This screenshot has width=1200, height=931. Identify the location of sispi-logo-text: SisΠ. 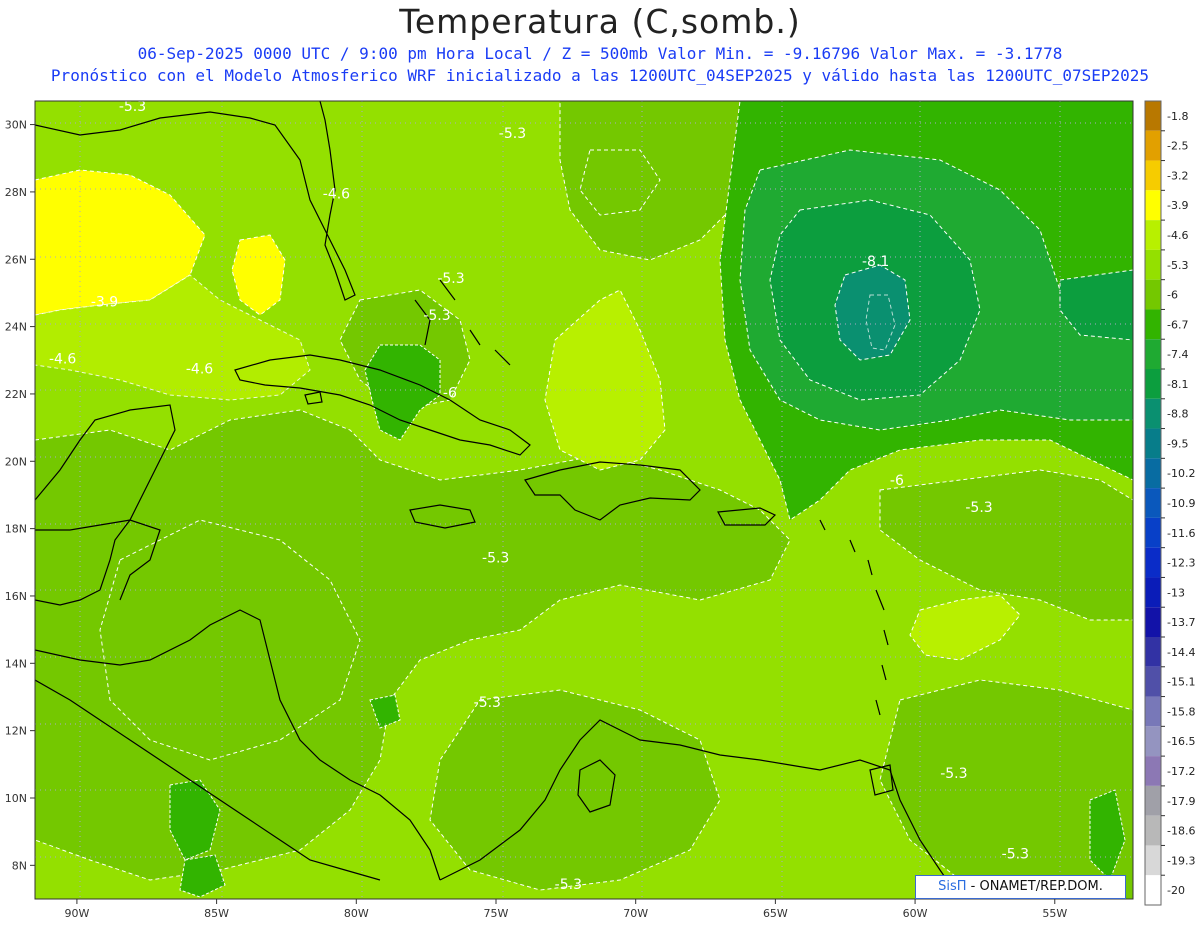
(952, 886).